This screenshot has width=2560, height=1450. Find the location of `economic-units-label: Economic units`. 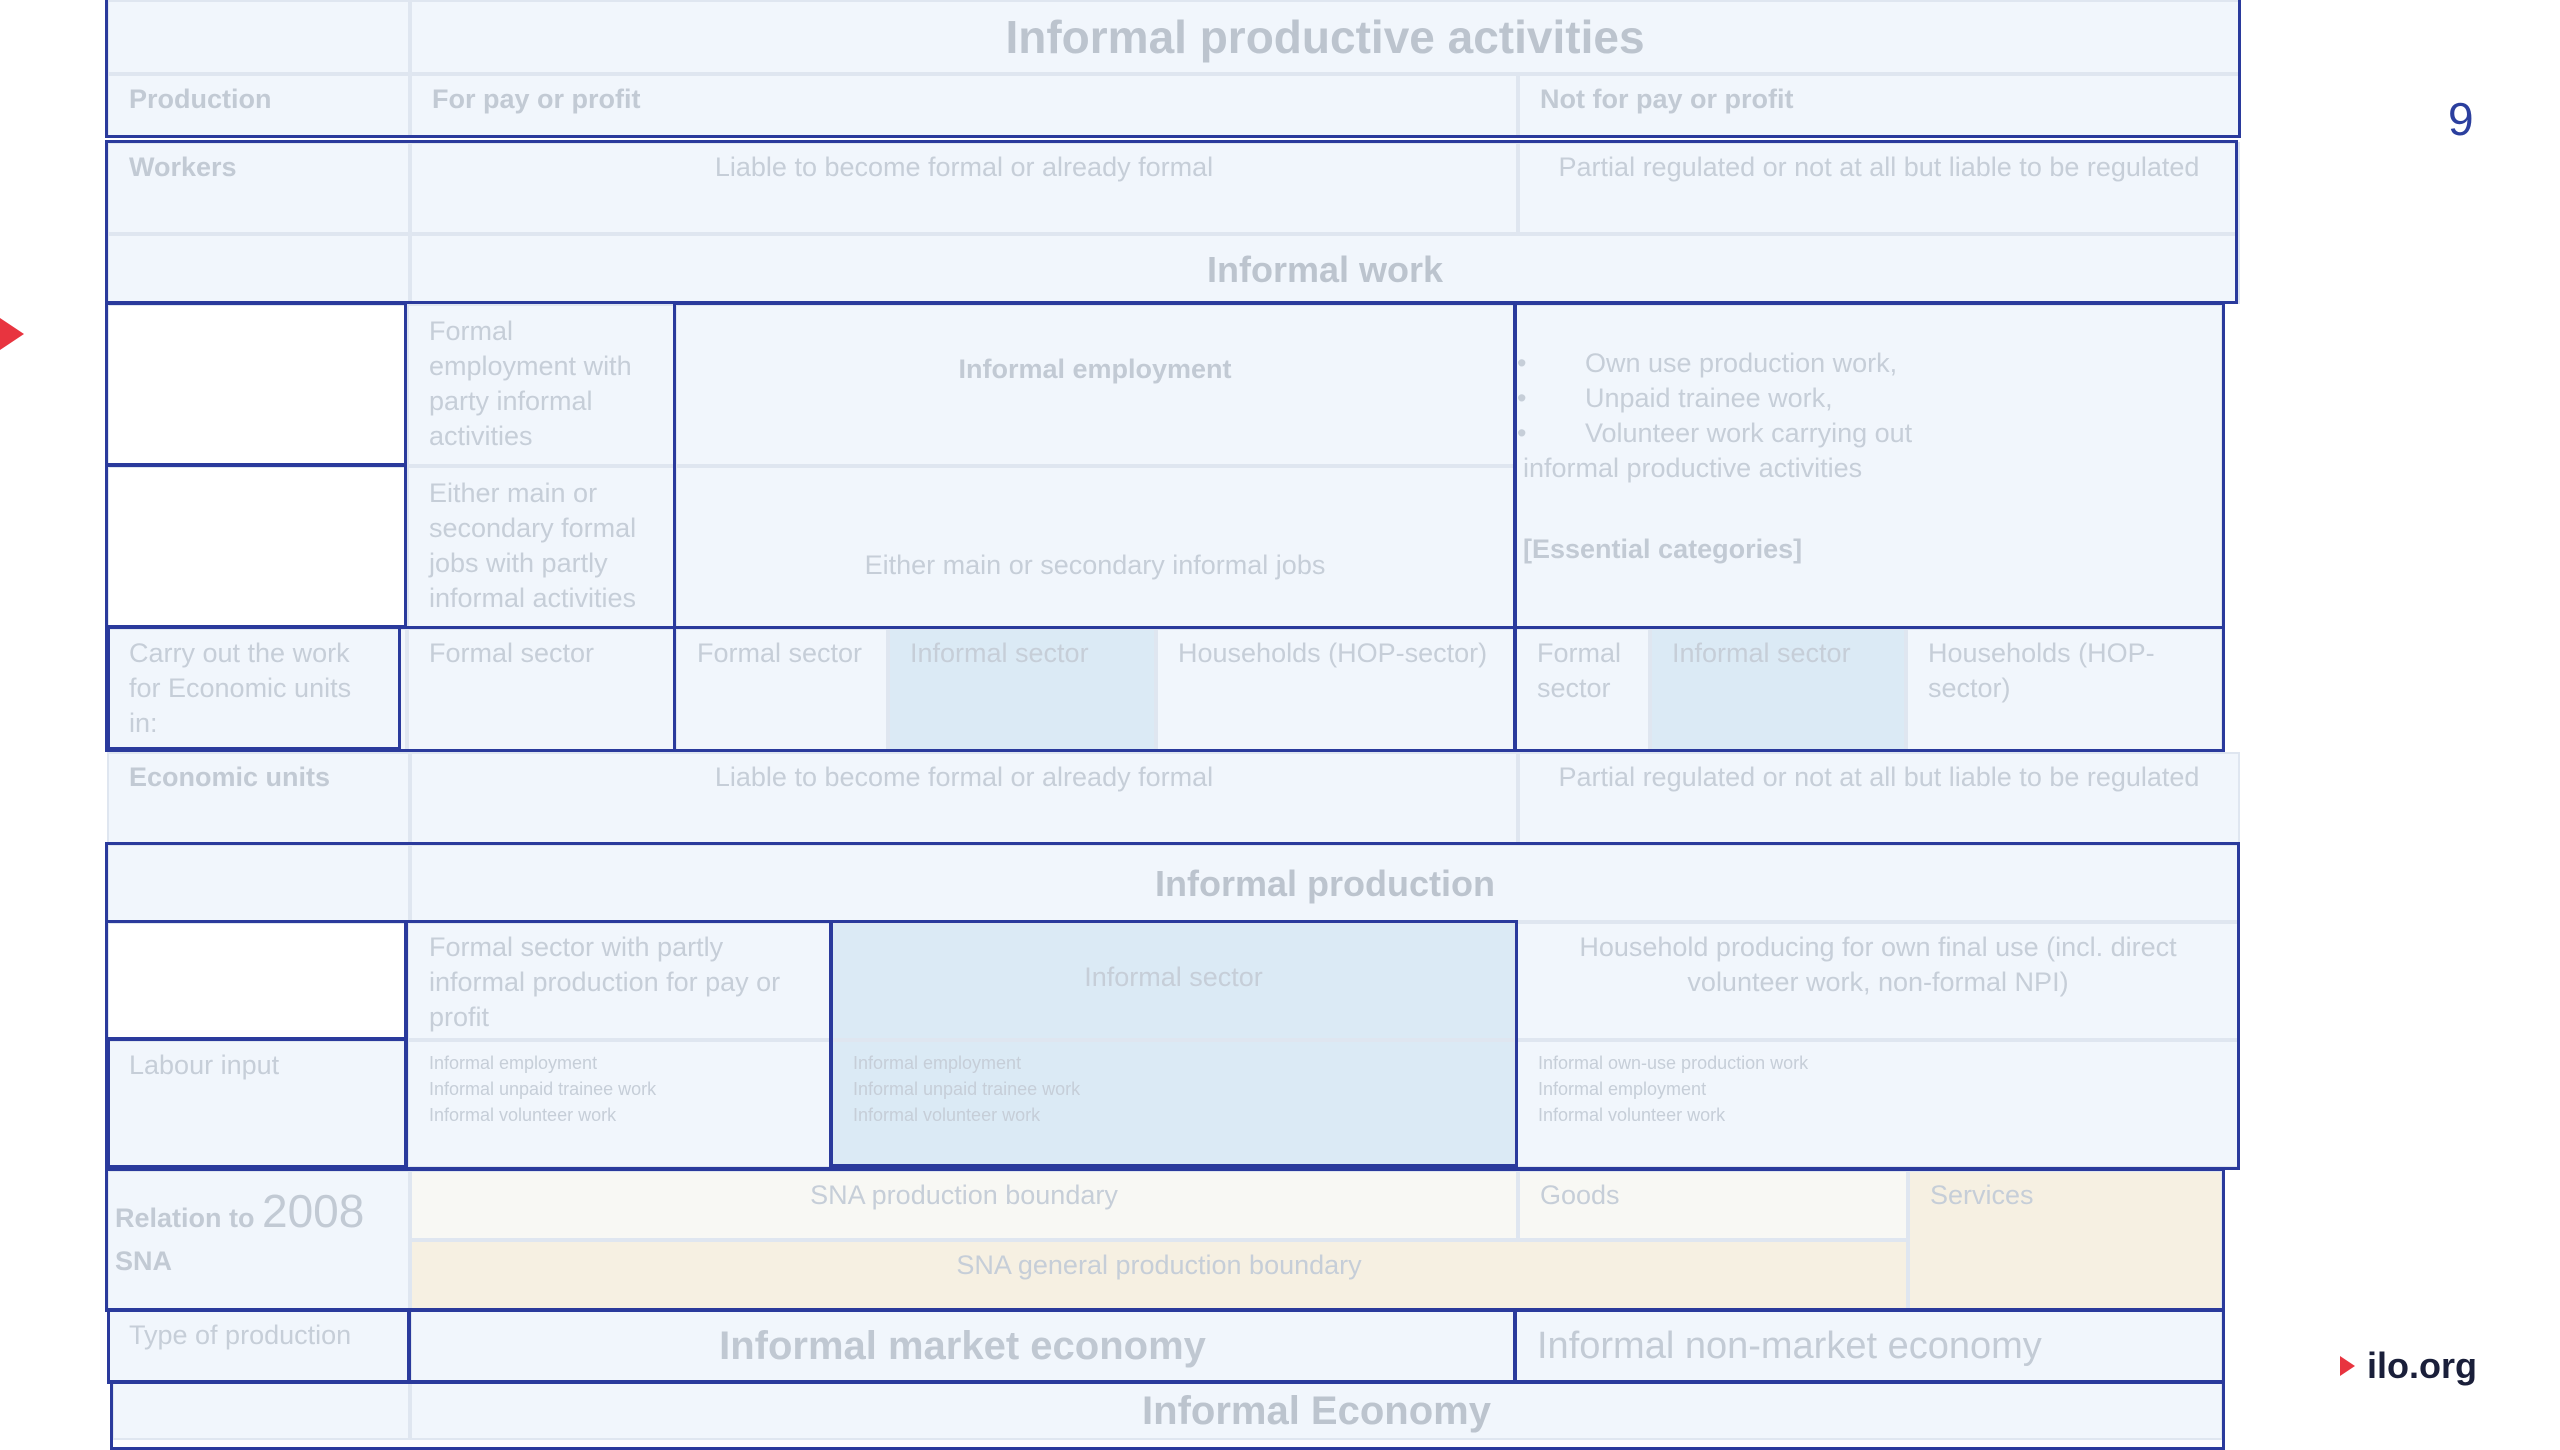

economic-units-label: Economic units is located at coordinates (258, 798).